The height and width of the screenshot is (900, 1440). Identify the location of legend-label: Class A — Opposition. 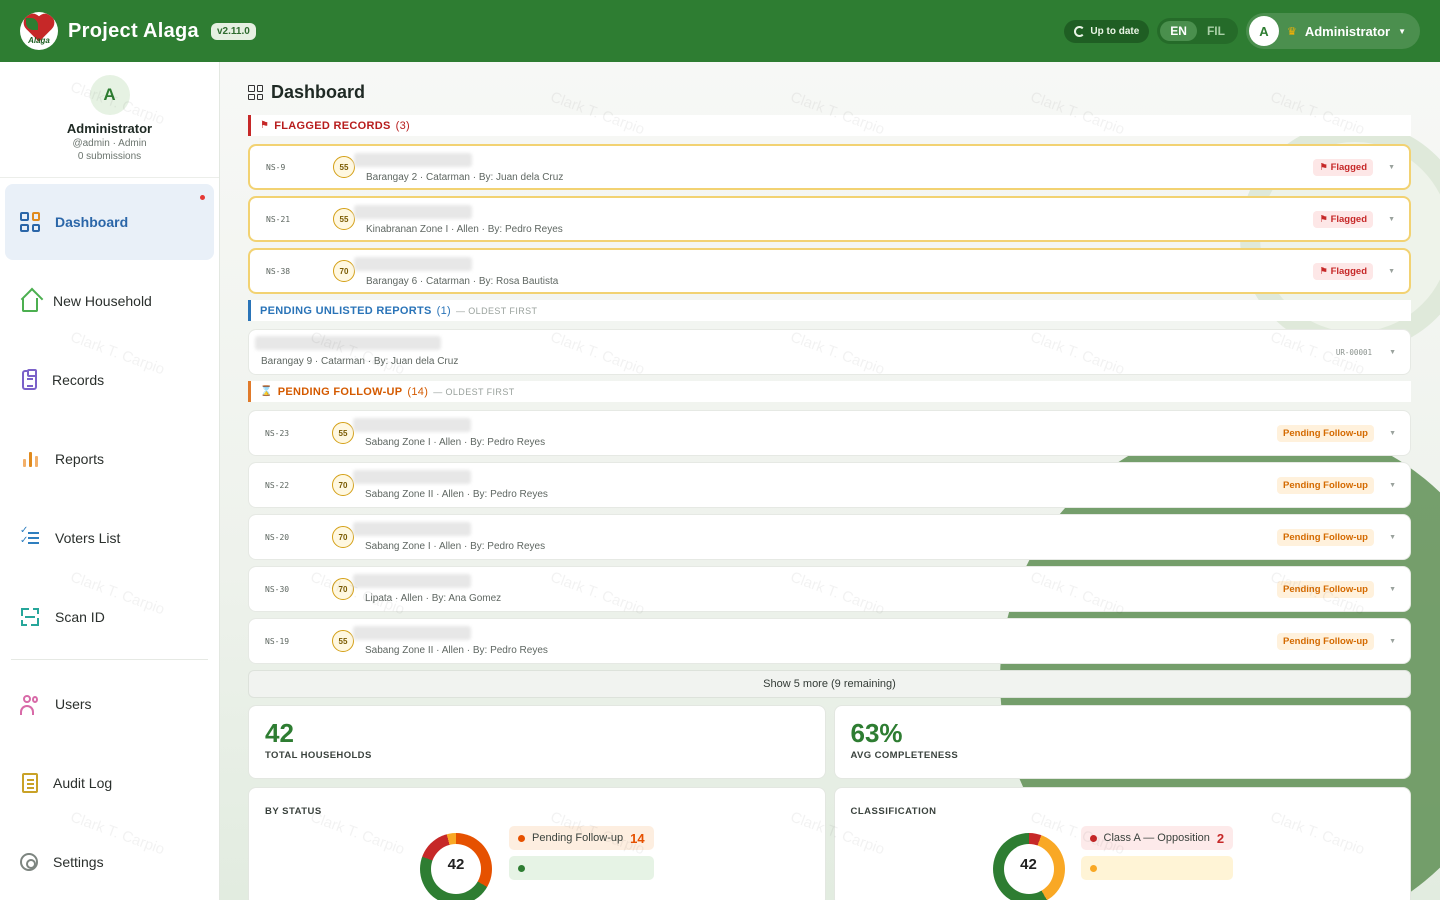
(1156, 838).